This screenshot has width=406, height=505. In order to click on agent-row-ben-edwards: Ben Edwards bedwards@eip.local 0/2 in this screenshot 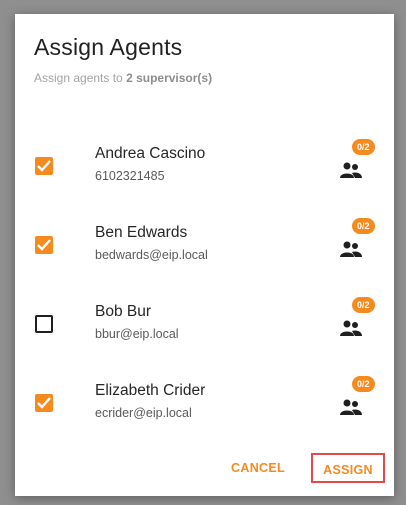, I will do `click(204, 248)`.